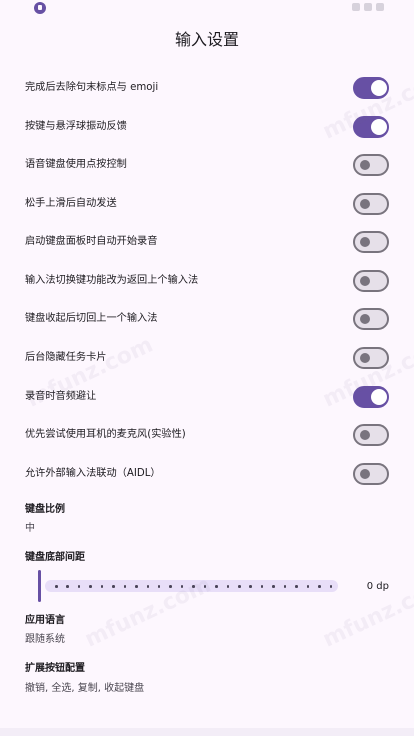 This screenshot has height=736, width=414. I want to click on setting-label: 键盘收起后切回上一个输入法, so click(91, 318).